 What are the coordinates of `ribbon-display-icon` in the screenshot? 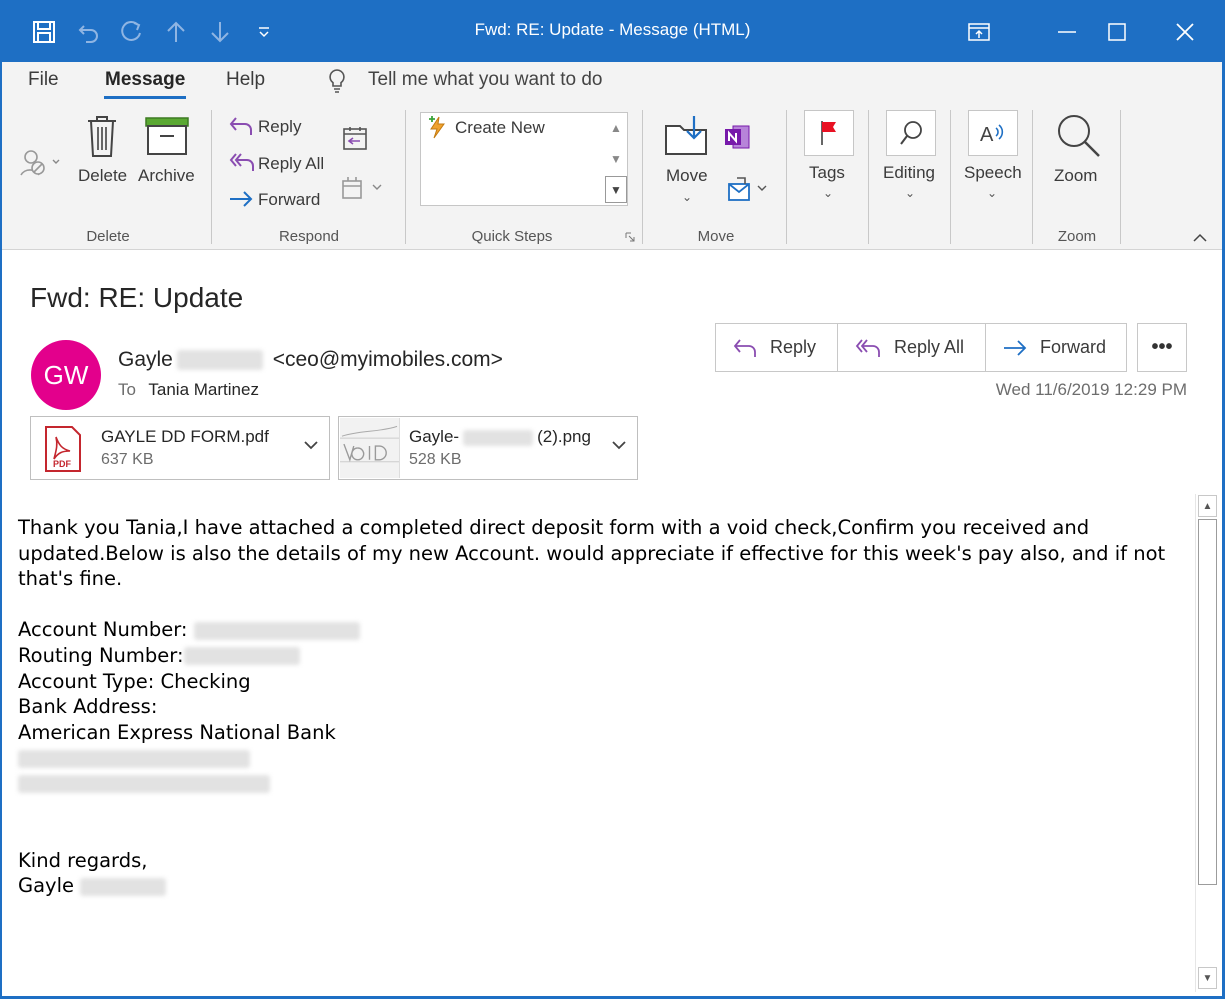 It's located at (979, 32).